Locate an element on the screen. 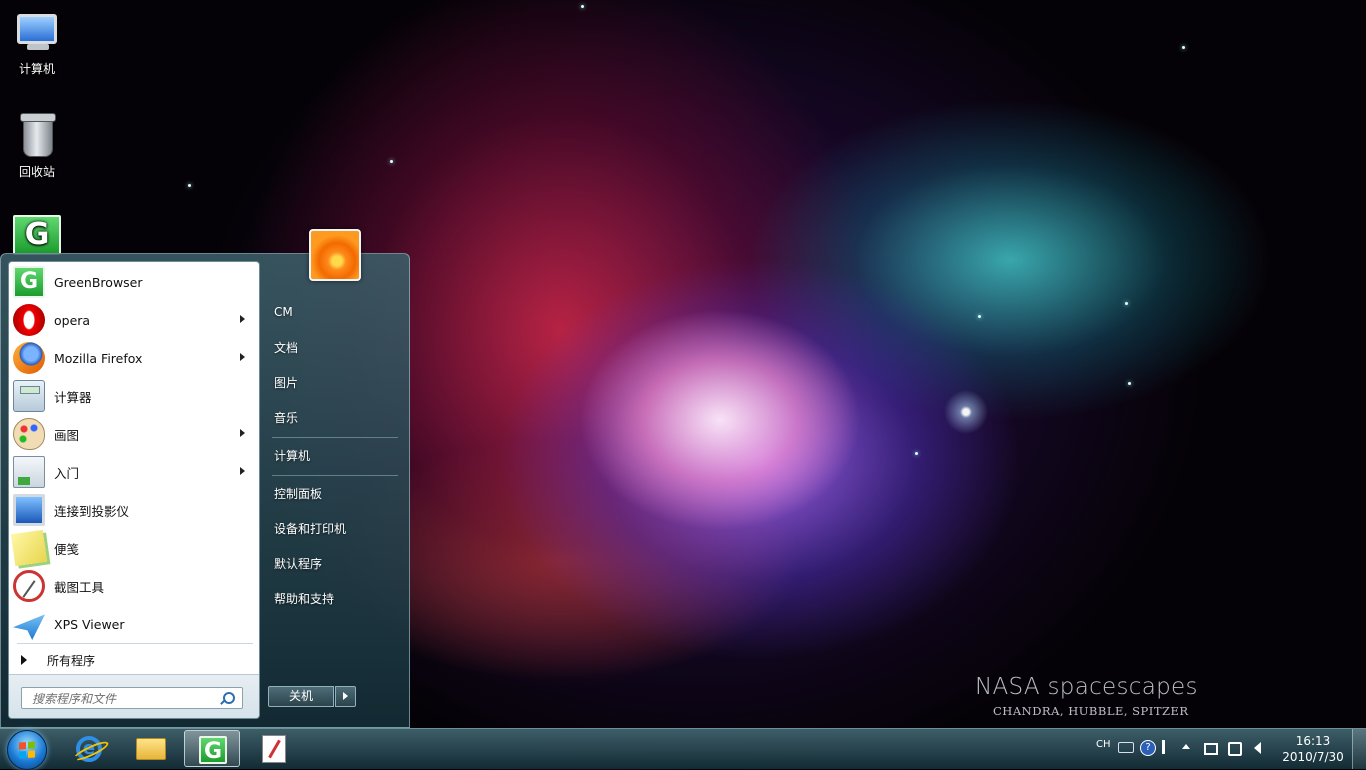  program-item-projector: 连接到投影仪 is located at coordinates (134, 510).